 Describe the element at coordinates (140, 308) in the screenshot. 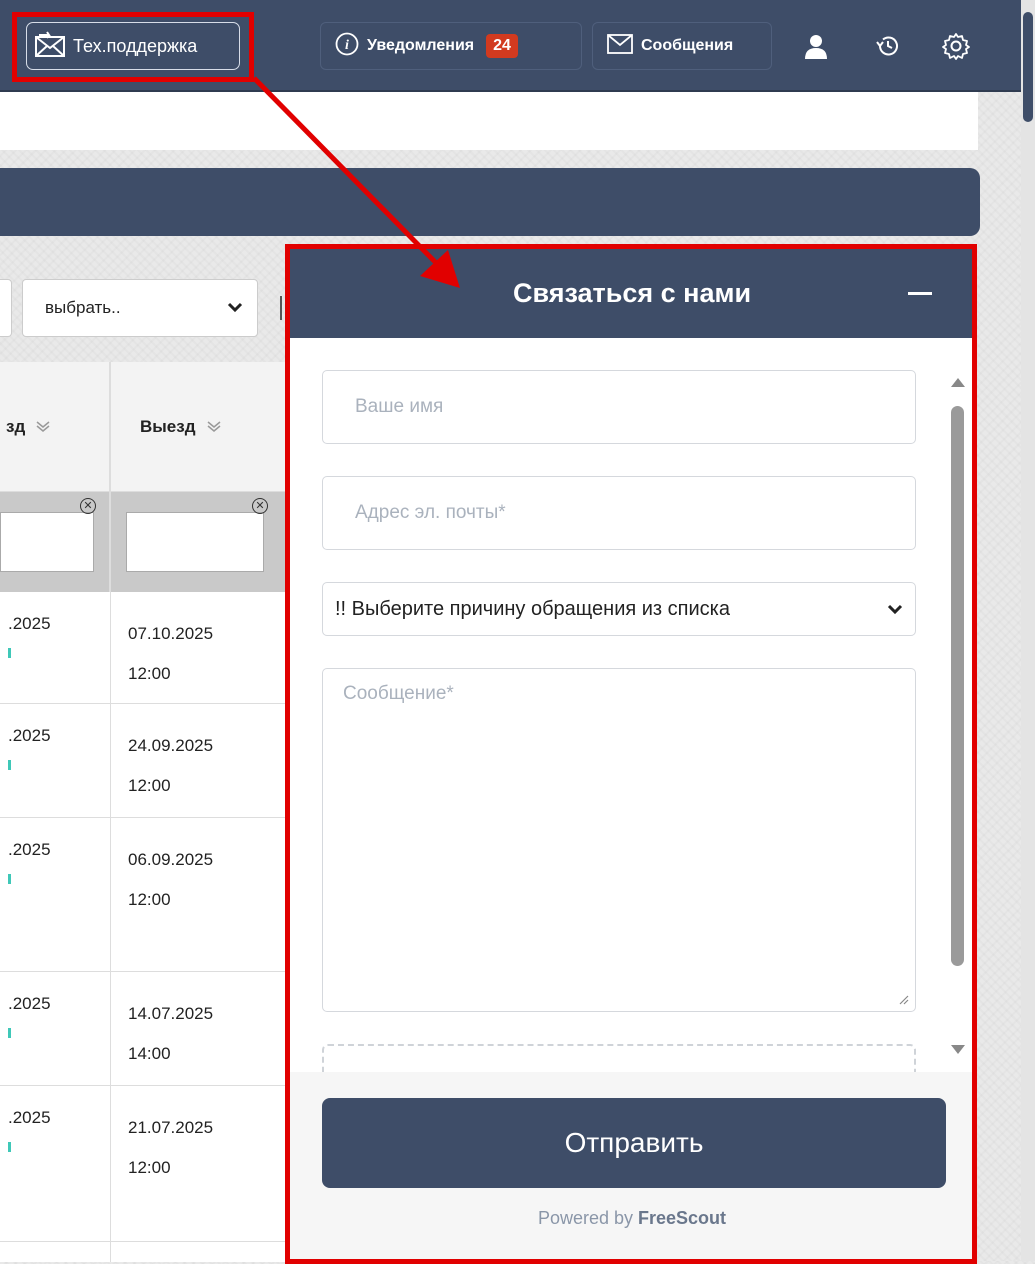

I see `filter-select: выбрать..` at that location.